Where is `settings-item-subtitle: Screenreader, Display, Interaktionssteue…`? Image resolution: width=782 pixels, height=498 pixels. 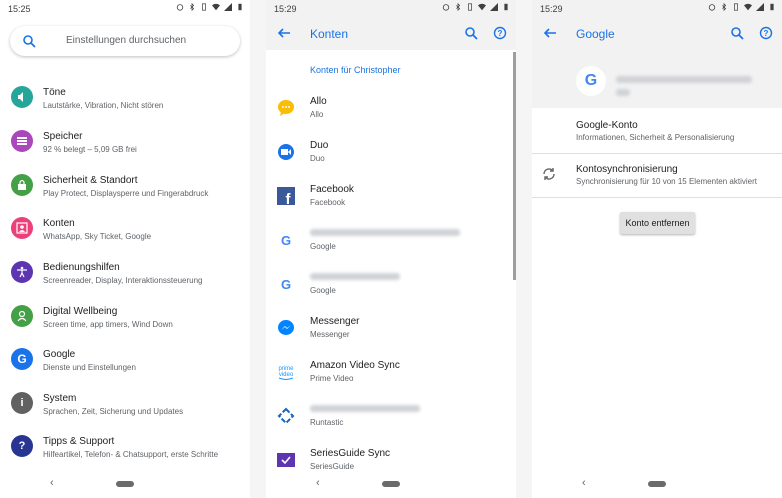 settings-item-subtitle: Screenreader, Display, Interaktionssteue… is located at coordinates (123, 280).